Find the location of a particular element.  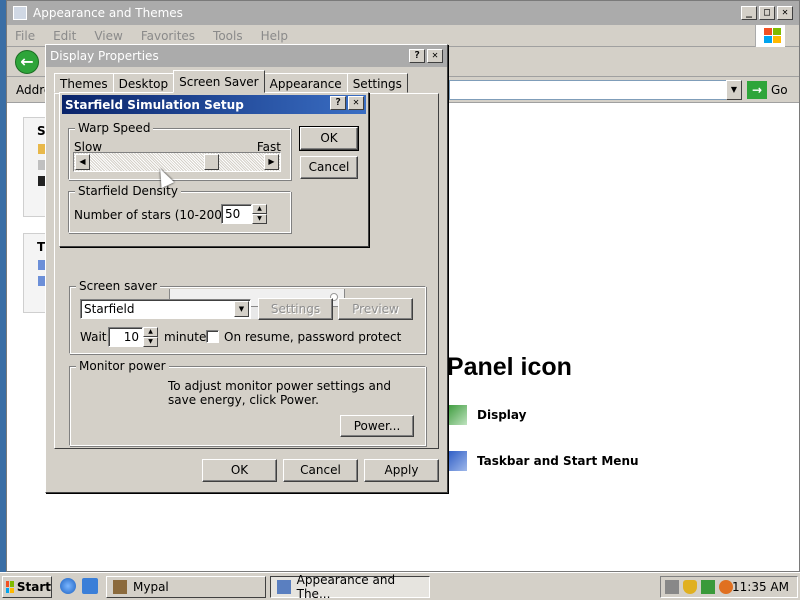

go-button: → Go is located at coordinates (767, 90).